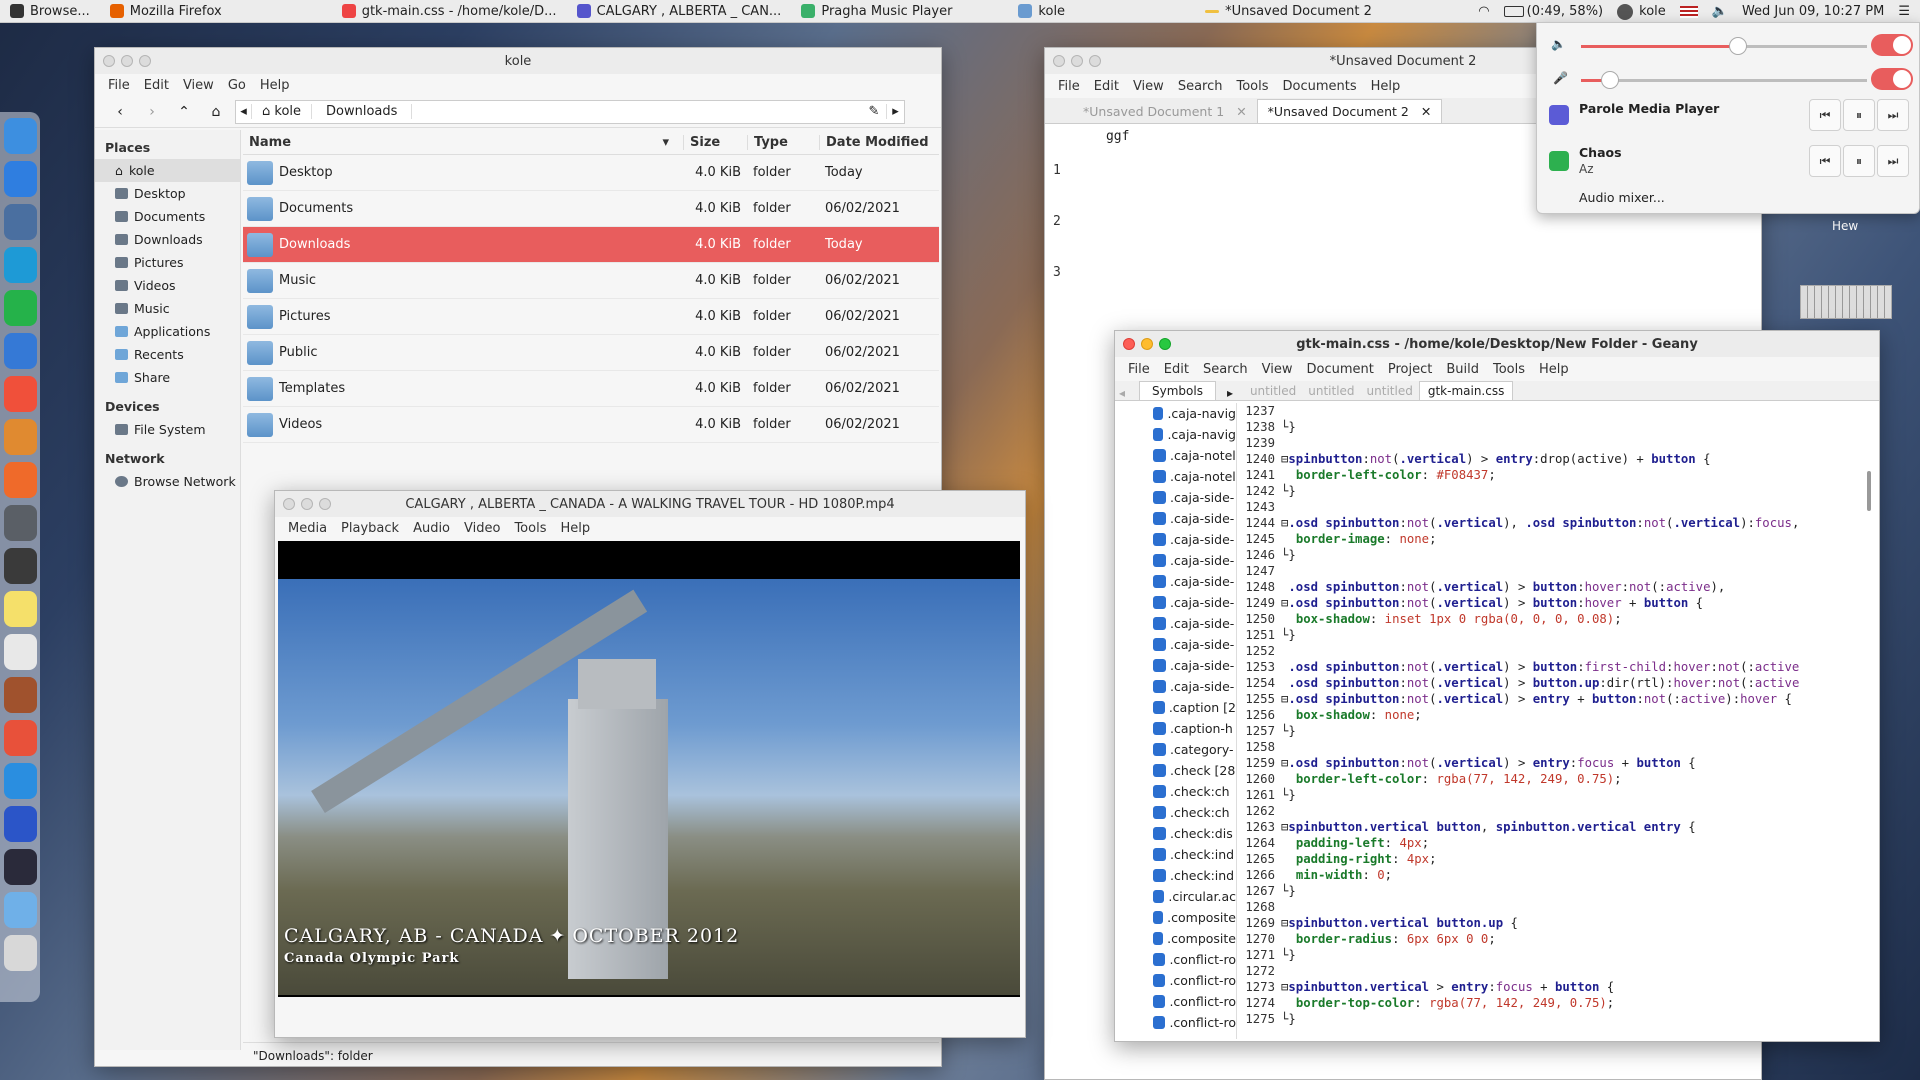 This screenshot has height=1080, width=1920. Describe the element at coordinates (184, 112) in the screenshot. I see `up-icon: ⌃` at that location.